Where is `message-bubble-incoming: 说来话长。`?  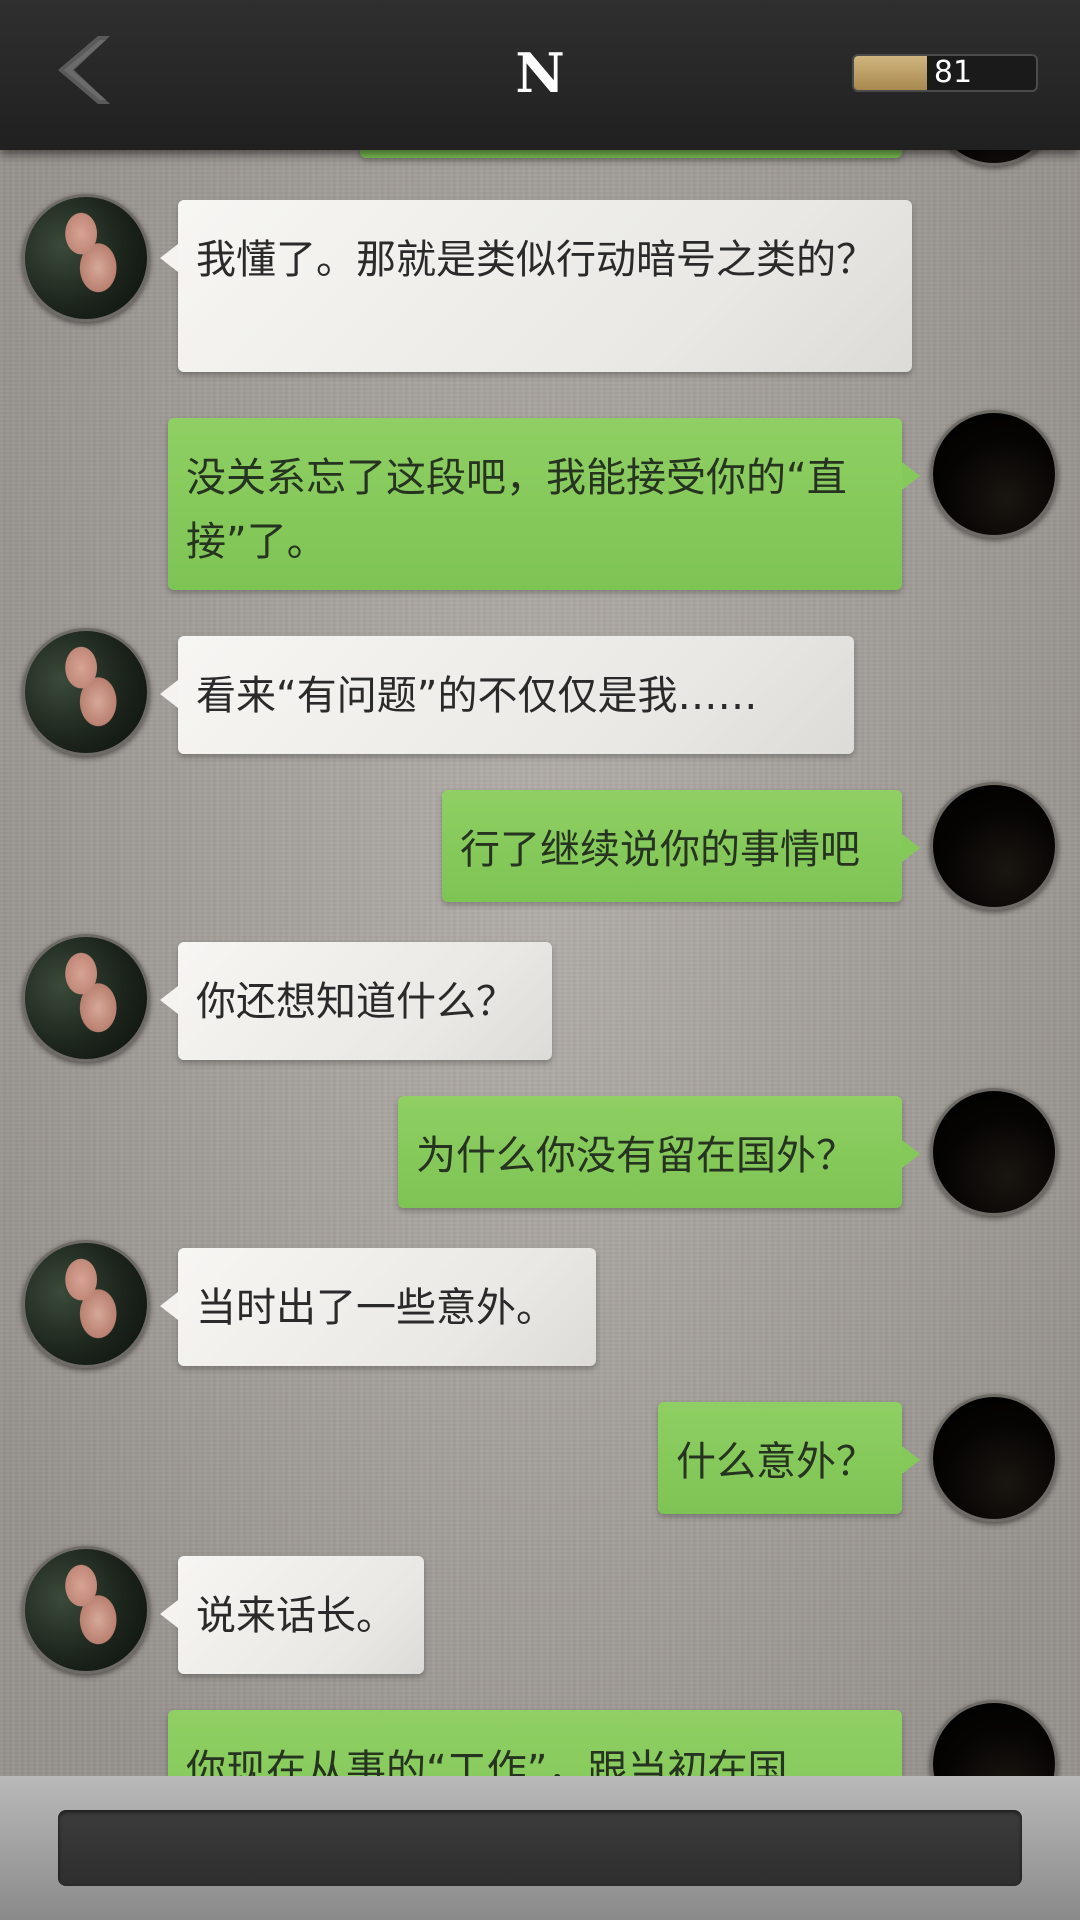
message-bubble-incoming: 说来话长。 is located at coordinates (292, 1615).